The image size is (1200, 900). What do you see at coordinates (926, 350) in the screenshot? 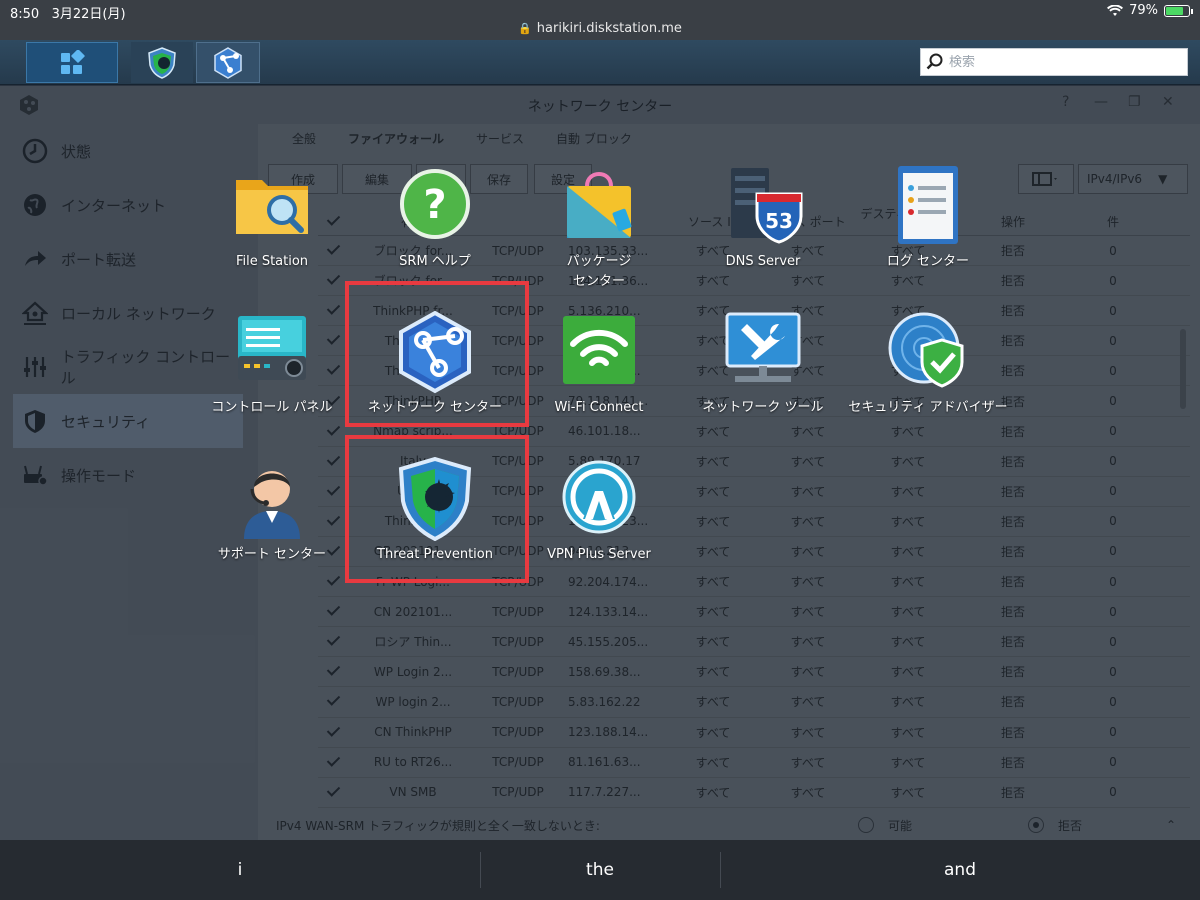
I see `security-advisor-icon` at bounding box center [926, 350].